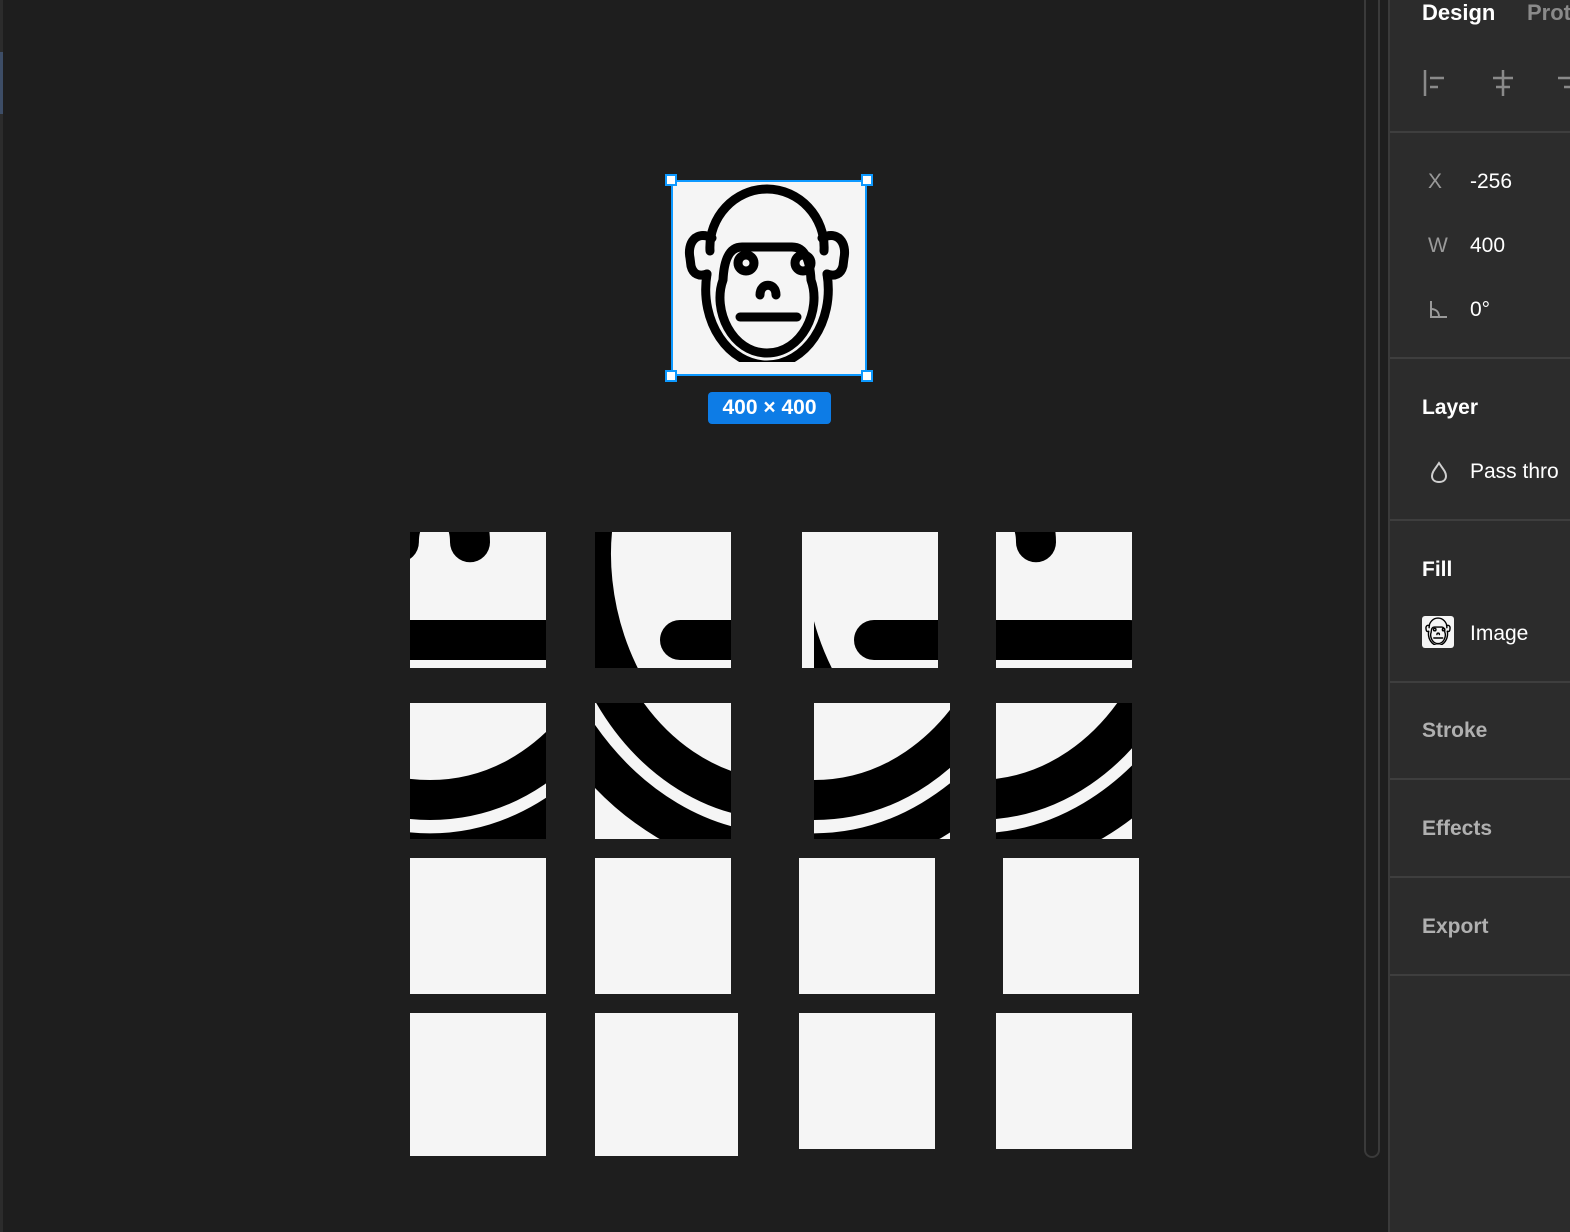 The height and width of the screenshot is (1232, 1570). Describe the element at coordinates (1, 616) in the screenshot. I see `left-panel-edge` at that location.